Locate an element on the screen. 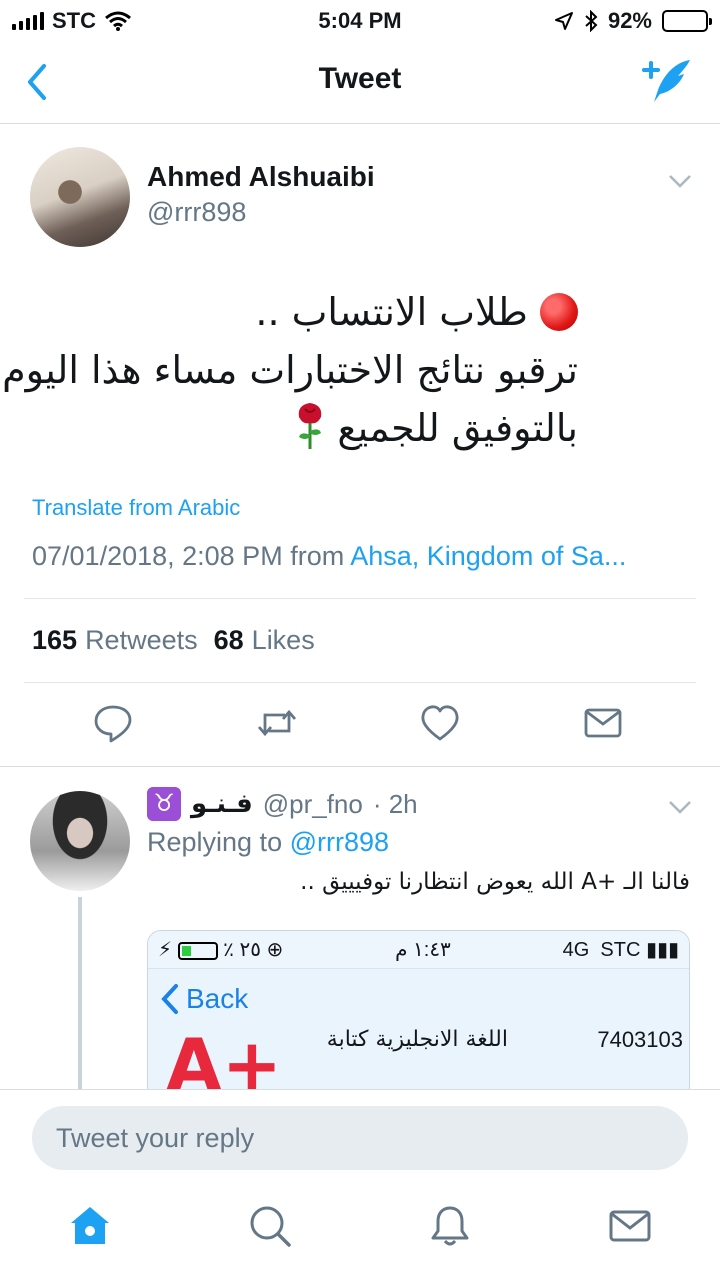  tweet-text-line-2: ترقبو نتائج الاختبارات مساء هذا اليوم is located at coordinates (290, 370).